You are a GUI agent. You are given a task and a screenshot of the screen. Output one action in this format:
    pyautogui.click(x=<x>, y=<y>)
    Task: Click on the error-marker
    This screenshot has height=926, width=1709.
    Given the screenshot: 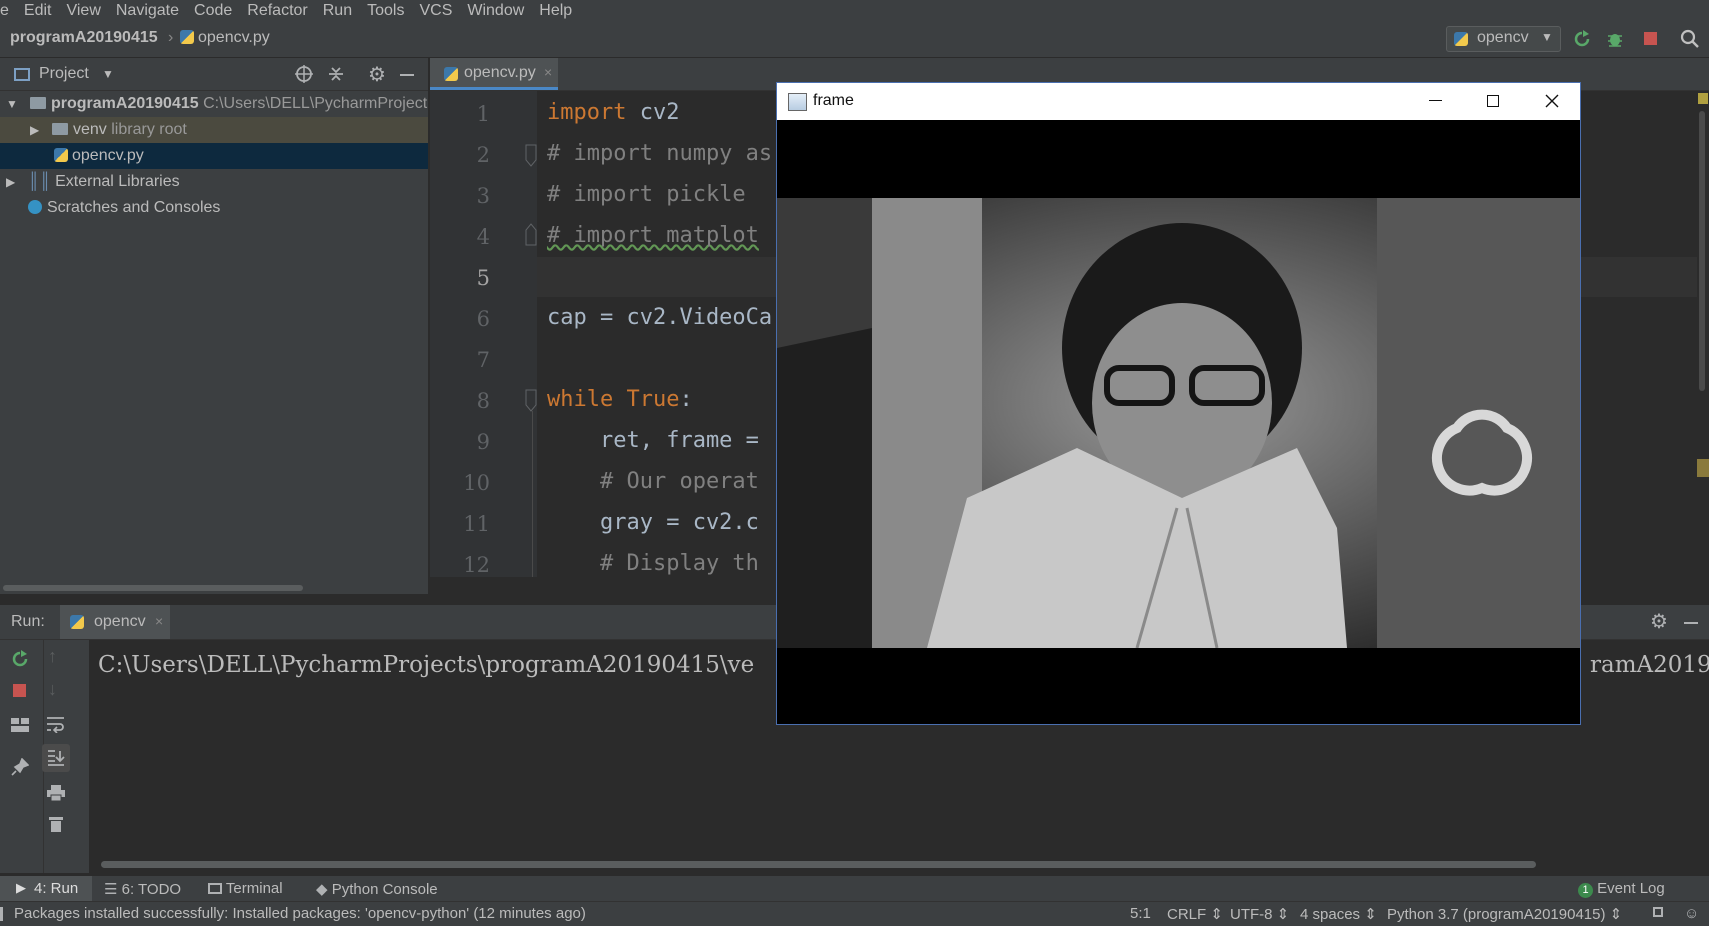 What is the action you would take?
    pyautogui.click(x=1703, y=468)
    